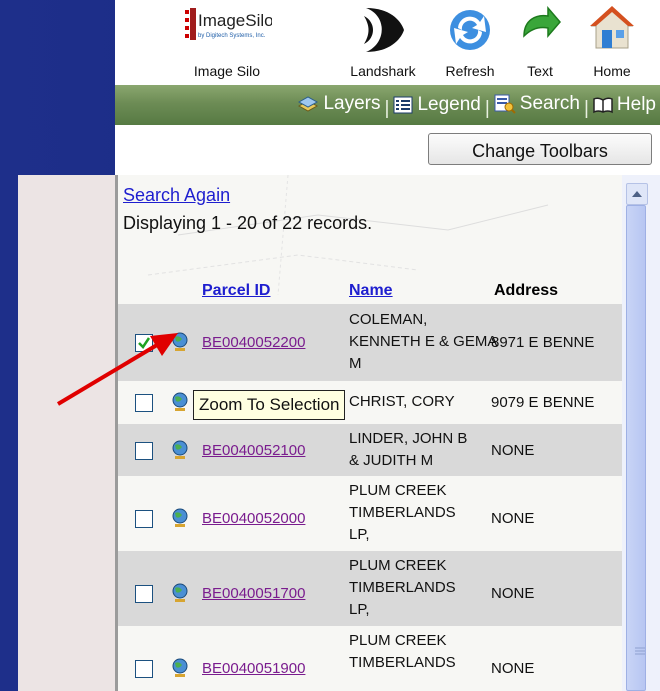  Describe the element at coordinates (540, 42) in the screenshot. I see `text-button: Text` at that location.